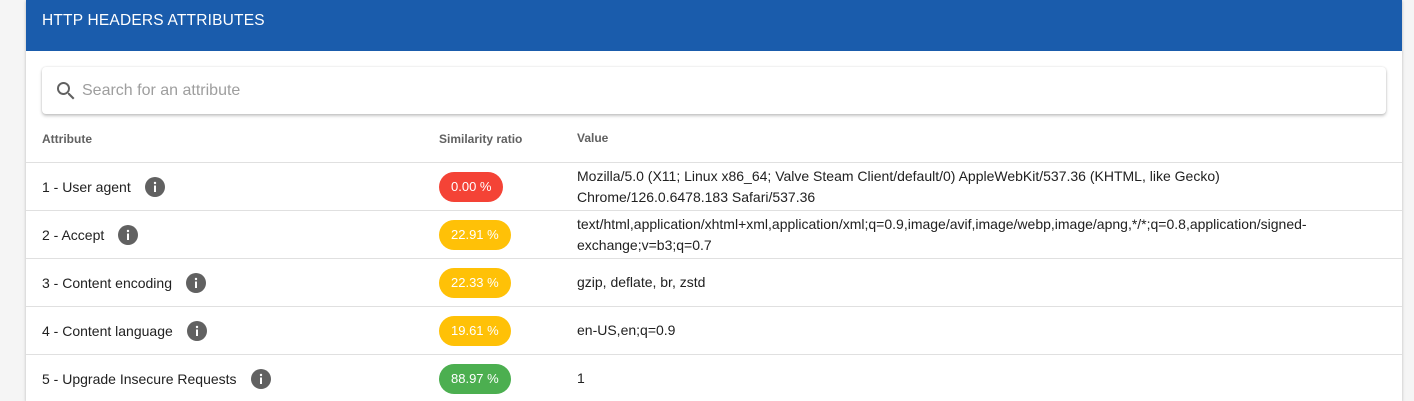  Describe the element at coordinates (989, 377) in the screenshot. I see `value-cell: 1` at that location.